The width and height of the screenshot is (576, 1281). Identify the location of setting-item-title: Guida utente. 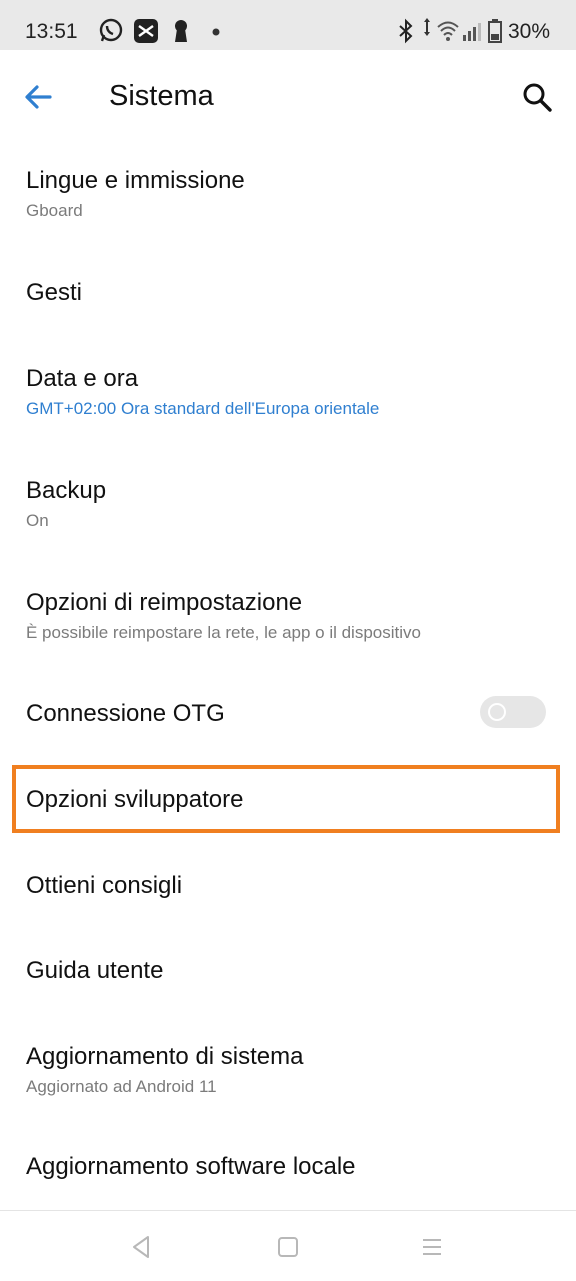
(95, 970).